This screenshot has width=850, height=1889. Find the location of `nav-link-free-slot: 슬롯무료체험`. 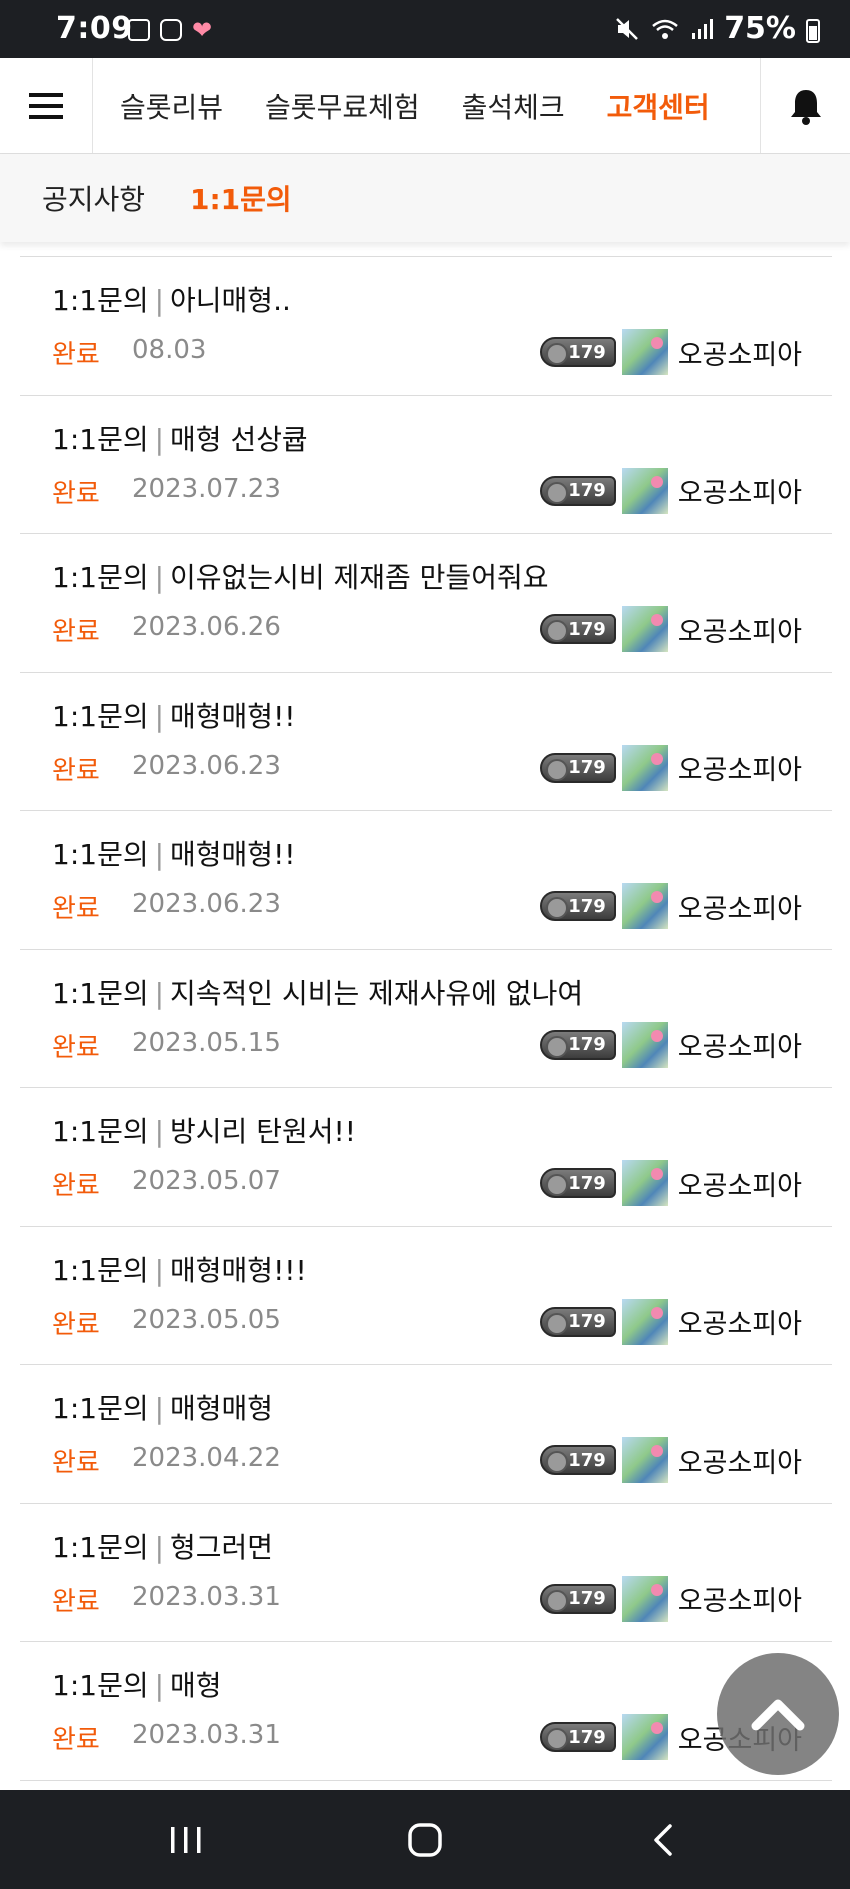

nav-link-free-slot: 슬롯무료체험 is located at coordinates (342, 106).